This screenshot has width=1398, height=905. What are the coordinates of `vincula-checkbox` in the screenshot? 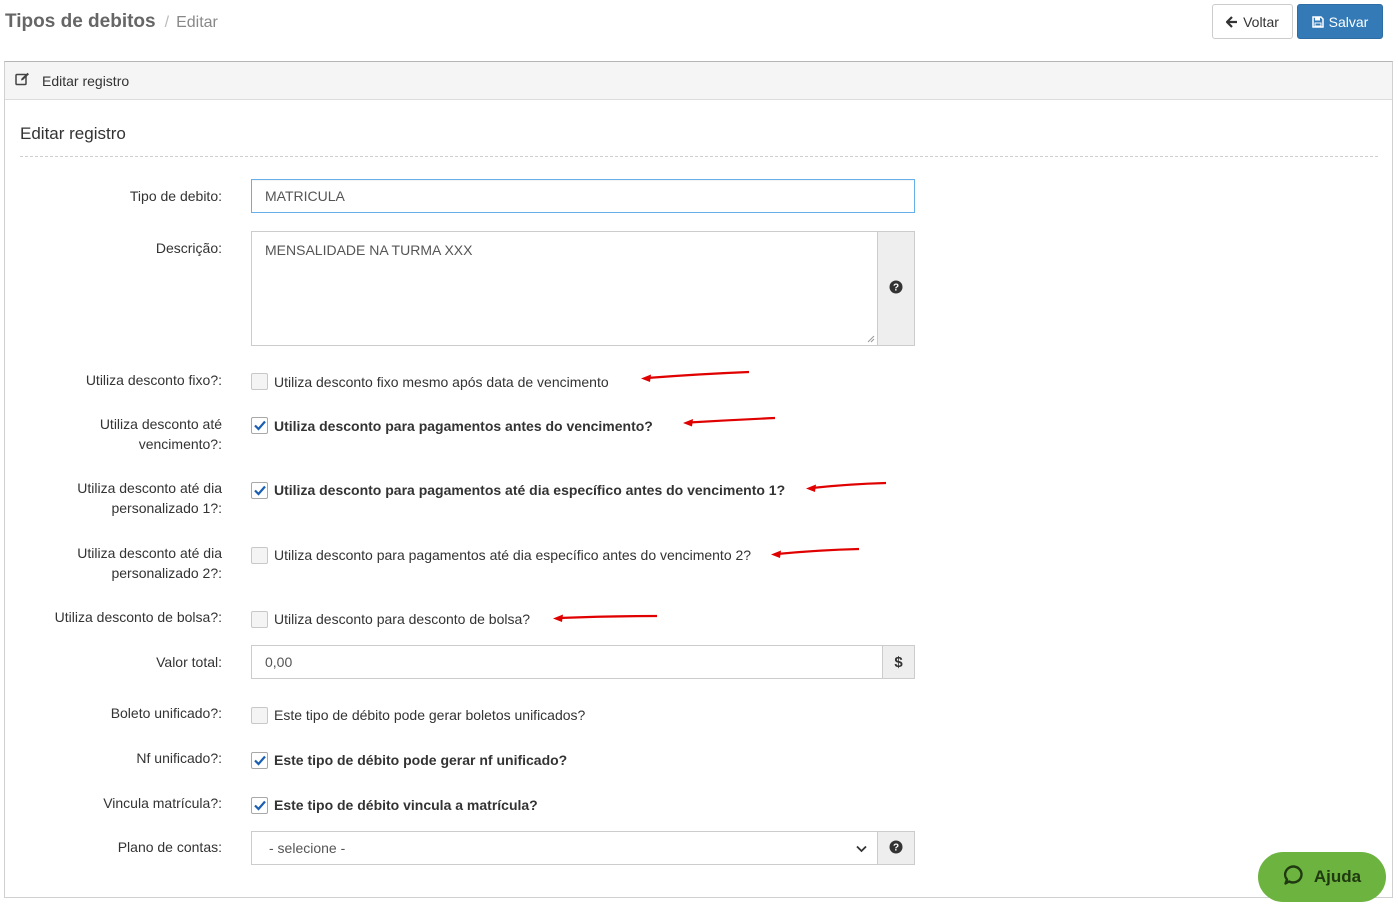 It's located at (259, 805).